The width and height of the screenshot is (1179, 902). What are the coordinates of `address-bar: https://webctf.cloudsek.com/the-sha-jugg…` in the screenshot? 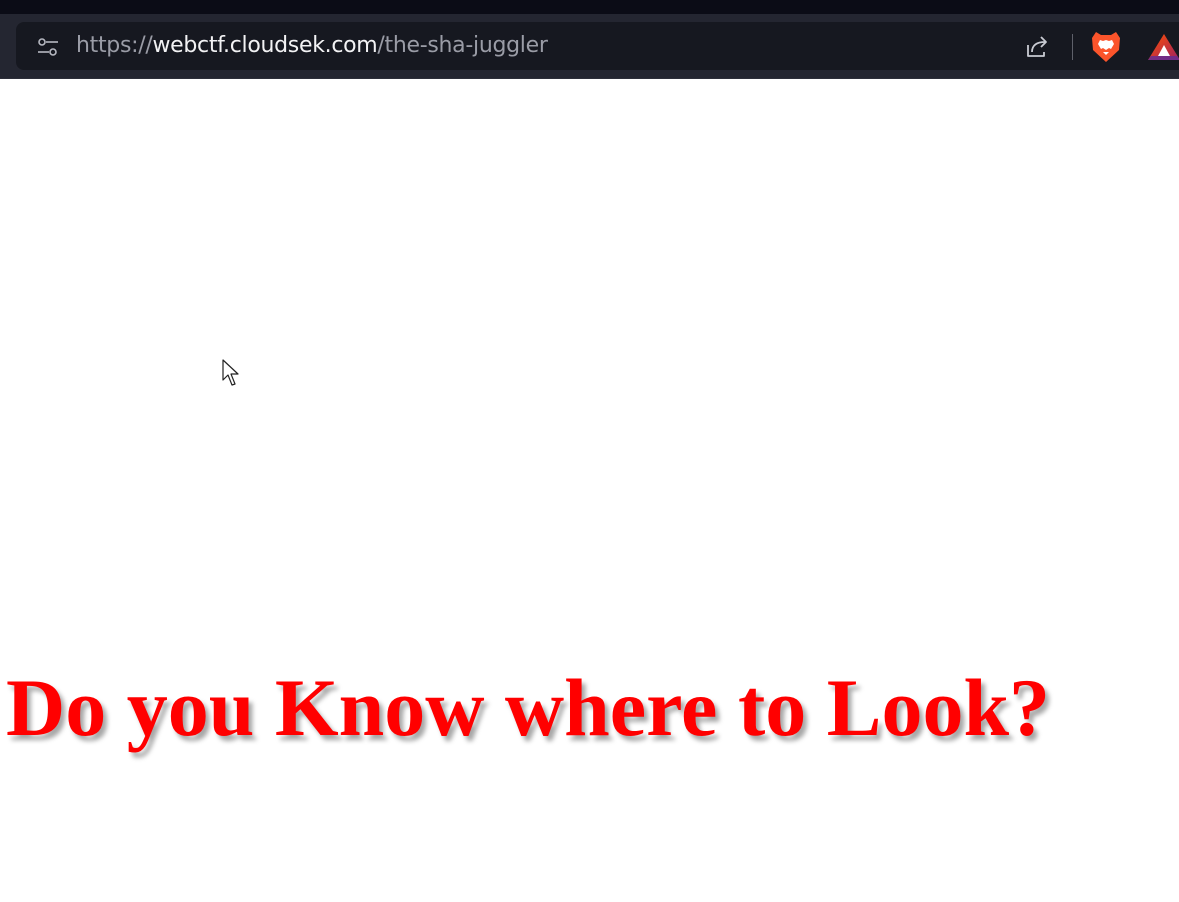 It's located at (597, 46).